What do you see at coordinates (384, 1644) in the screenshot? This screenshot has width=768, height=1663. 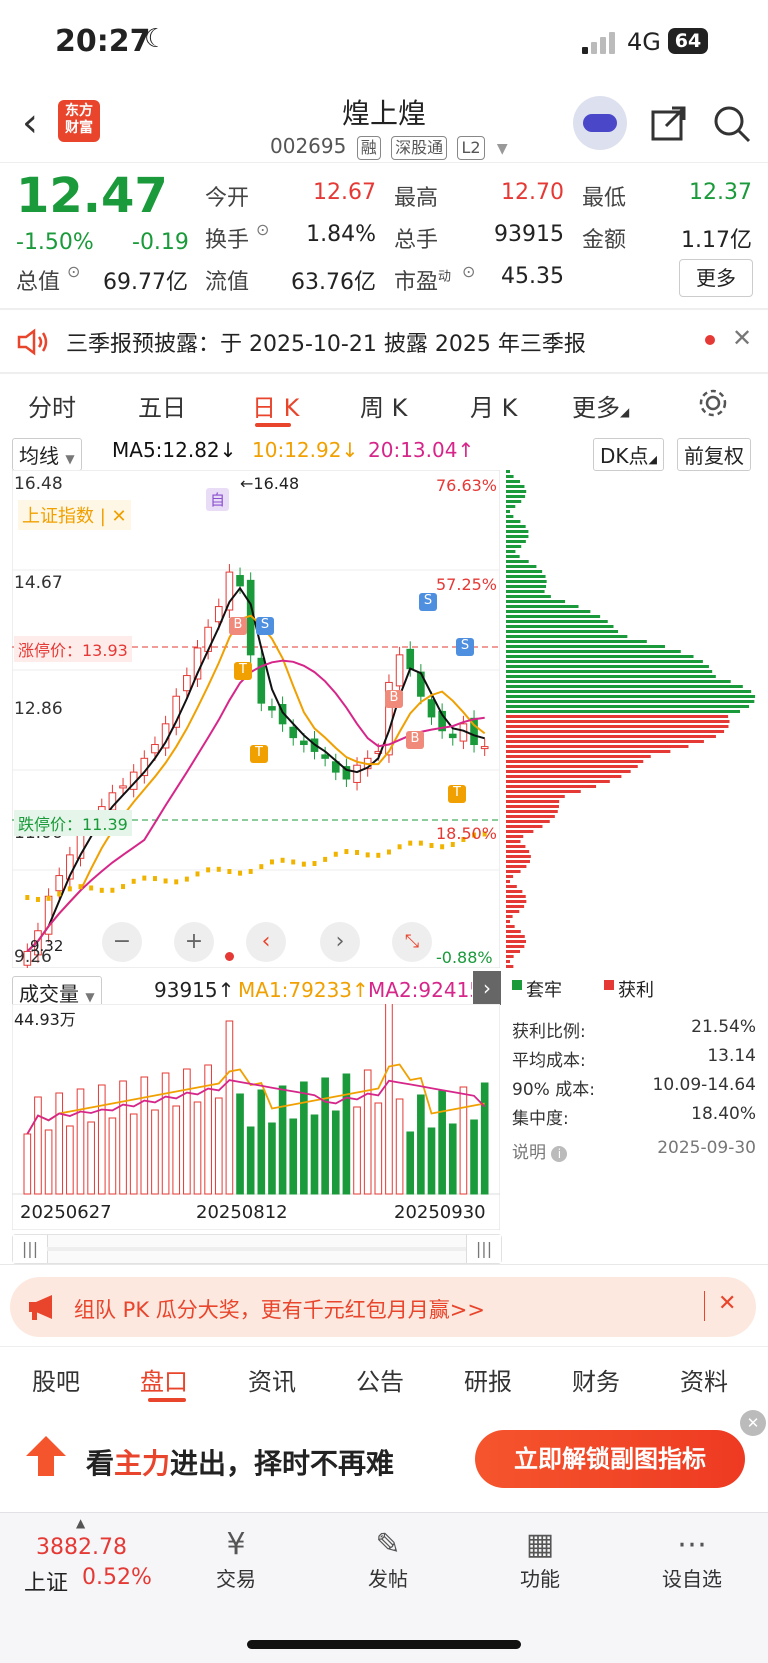 I see `home-indicator` at bounding box center [384, 1644].